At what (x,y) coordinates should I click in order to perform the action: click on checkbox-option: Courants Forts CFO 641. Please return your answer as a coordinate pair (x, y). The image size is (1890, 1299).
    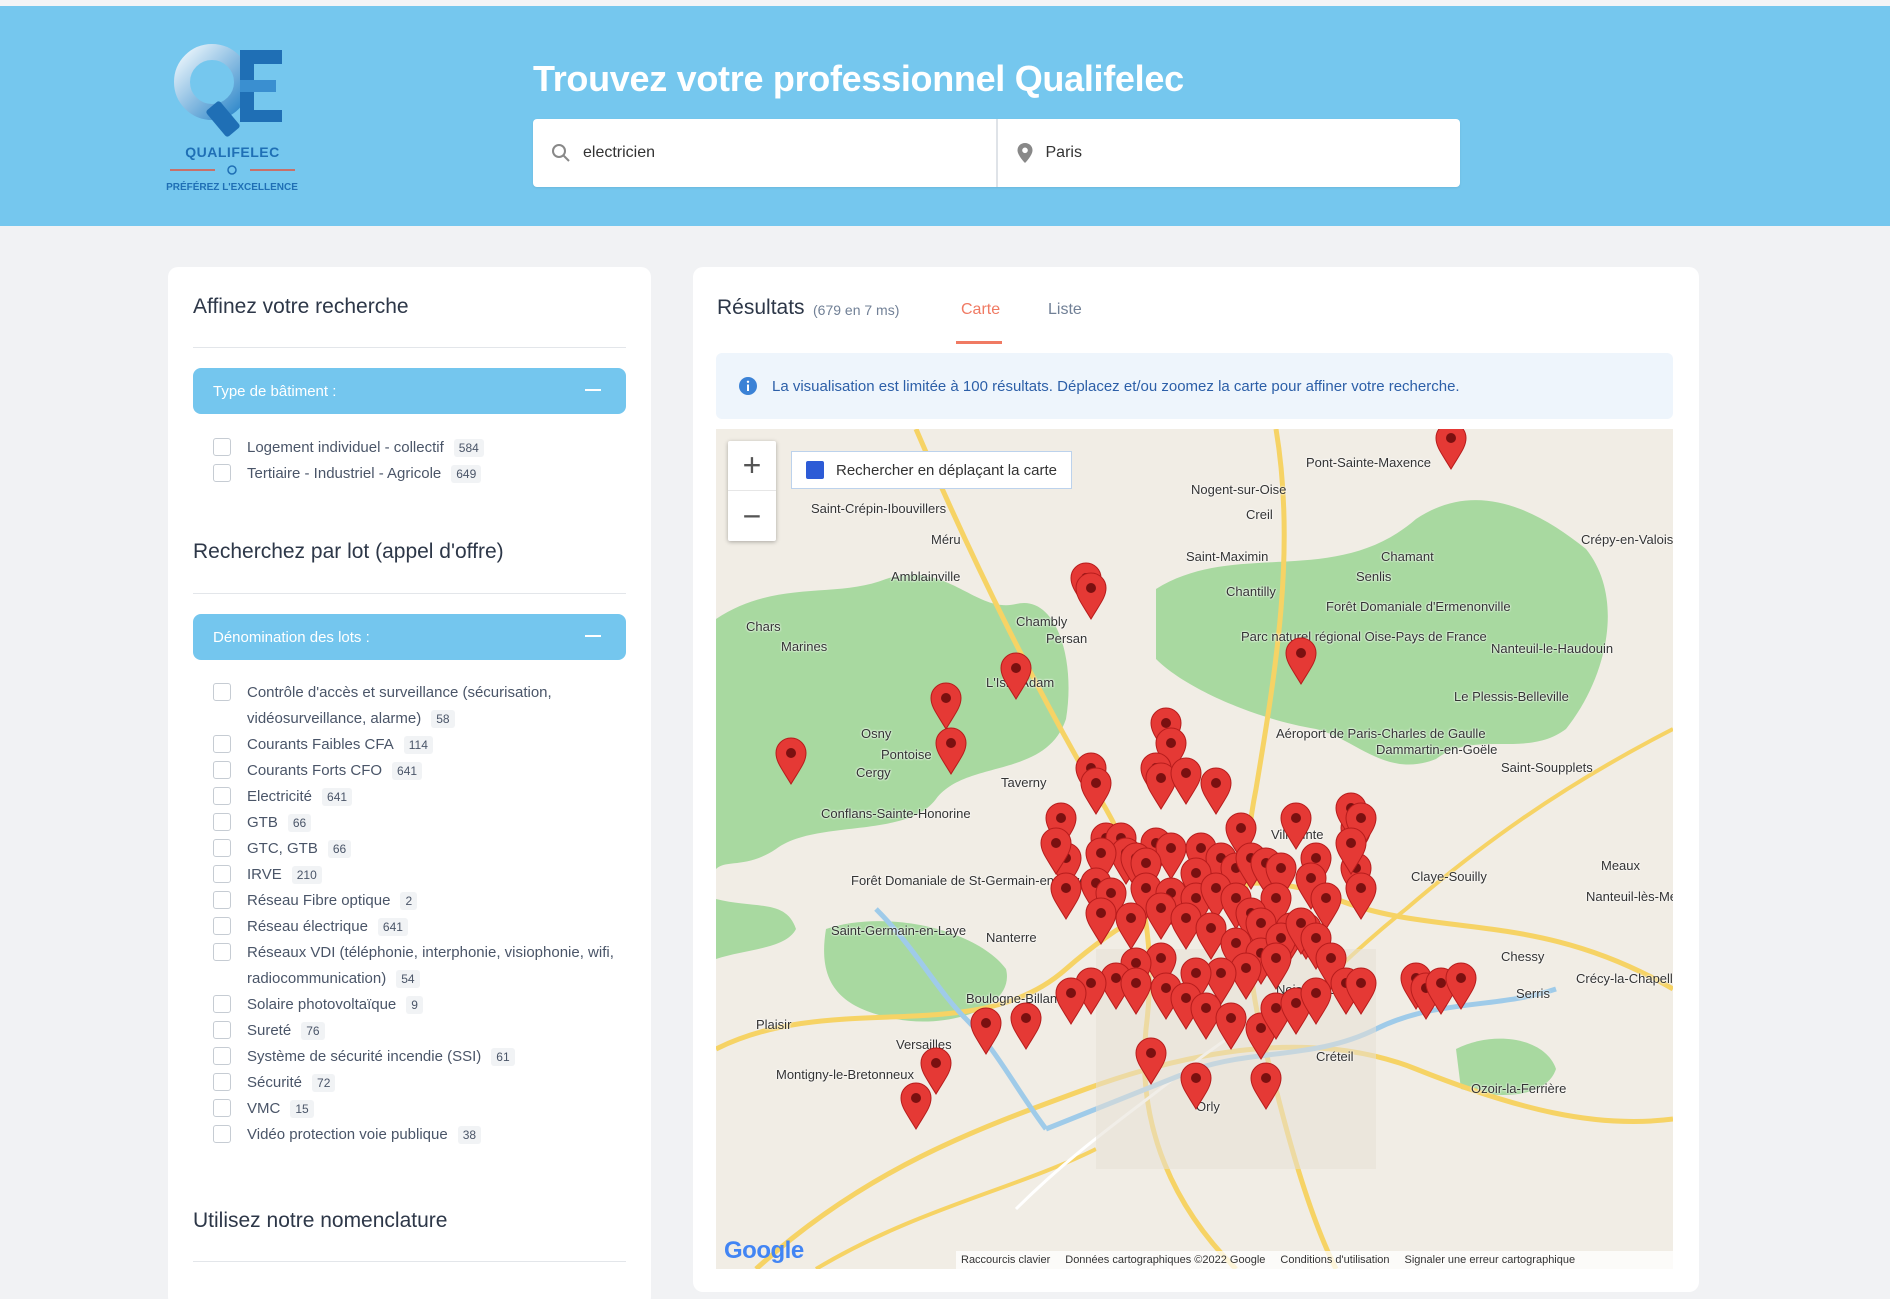
    Looking at the image, I should click on (415, 771).